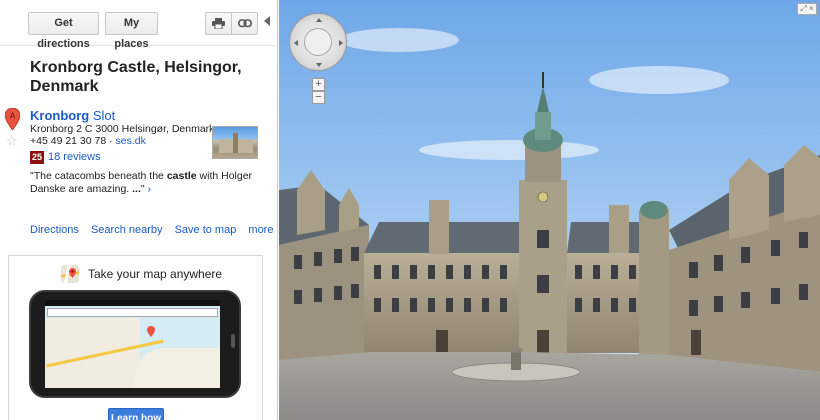  Describe the element at coordinates (543, 126) in the screenshot. I see `clock-tower-lantern` at that location.